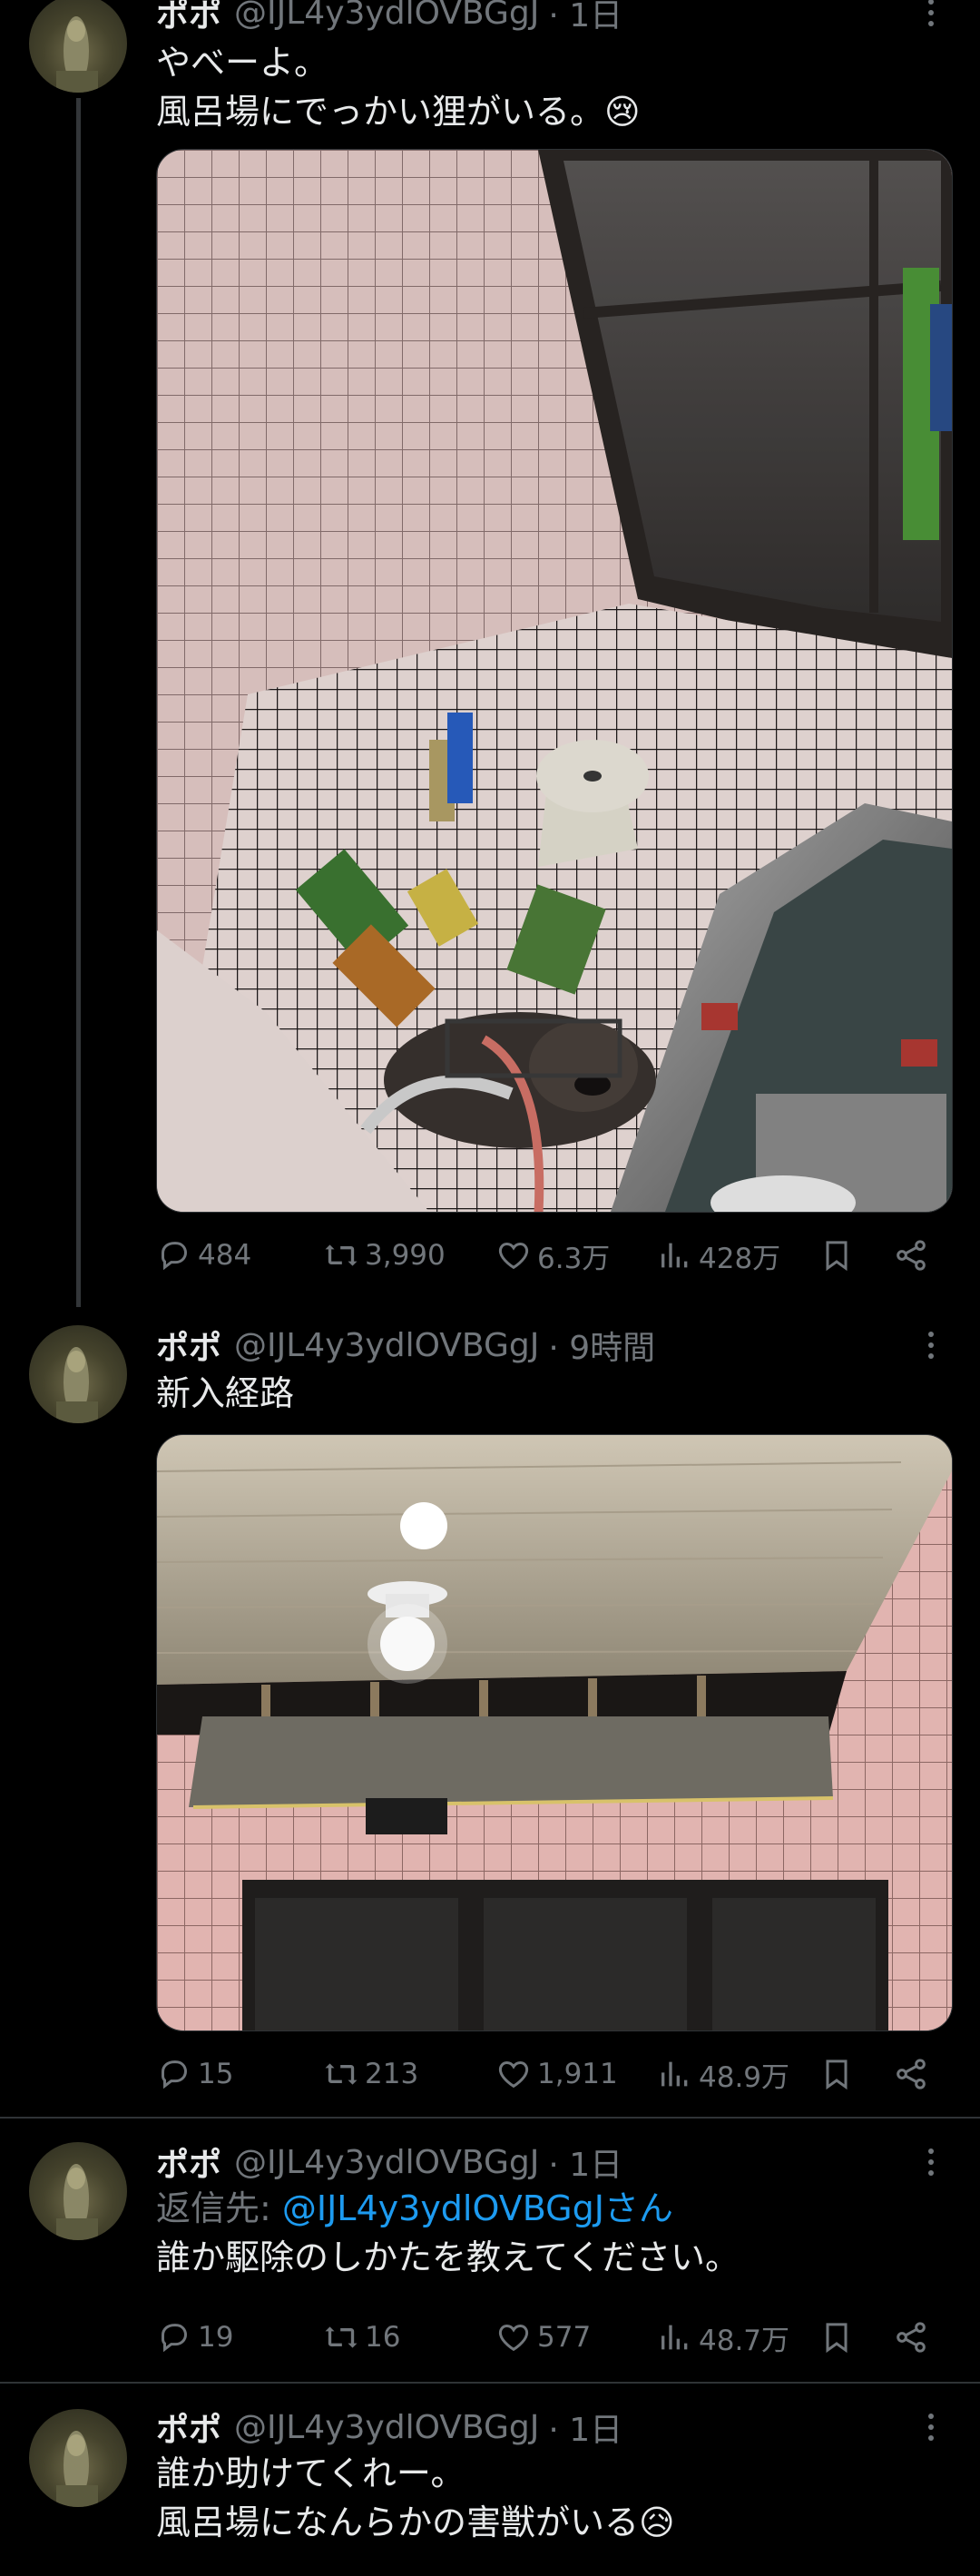  I want to click on reply-count: 19, so click(216, 2337).